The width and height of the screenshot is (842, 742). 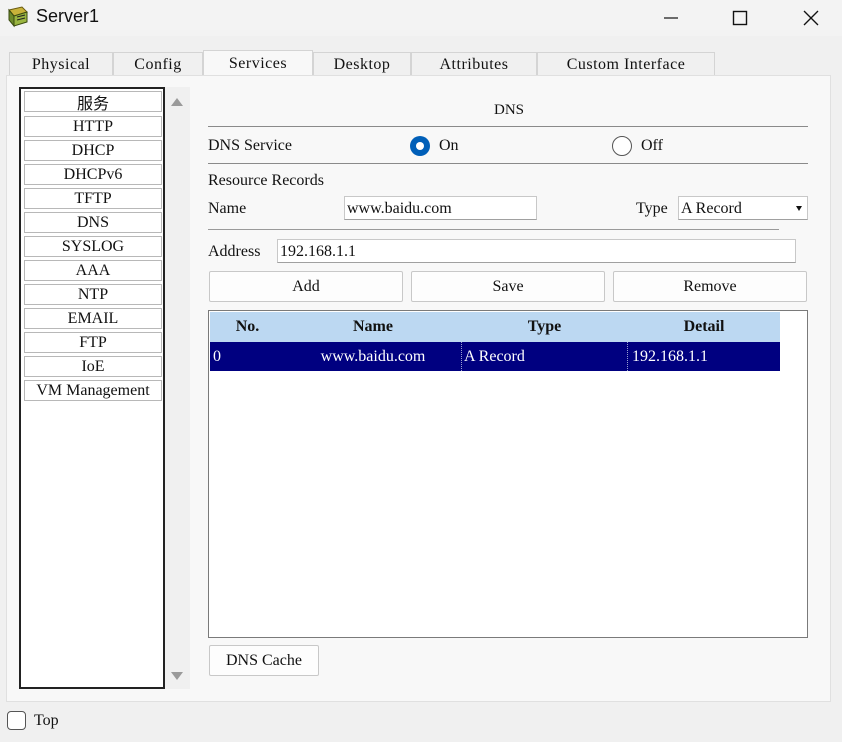 What do you see at coordinates (704, 327) in the screenshot?
I see `column-header-detail: Detail` at bounding box center [704, 327].